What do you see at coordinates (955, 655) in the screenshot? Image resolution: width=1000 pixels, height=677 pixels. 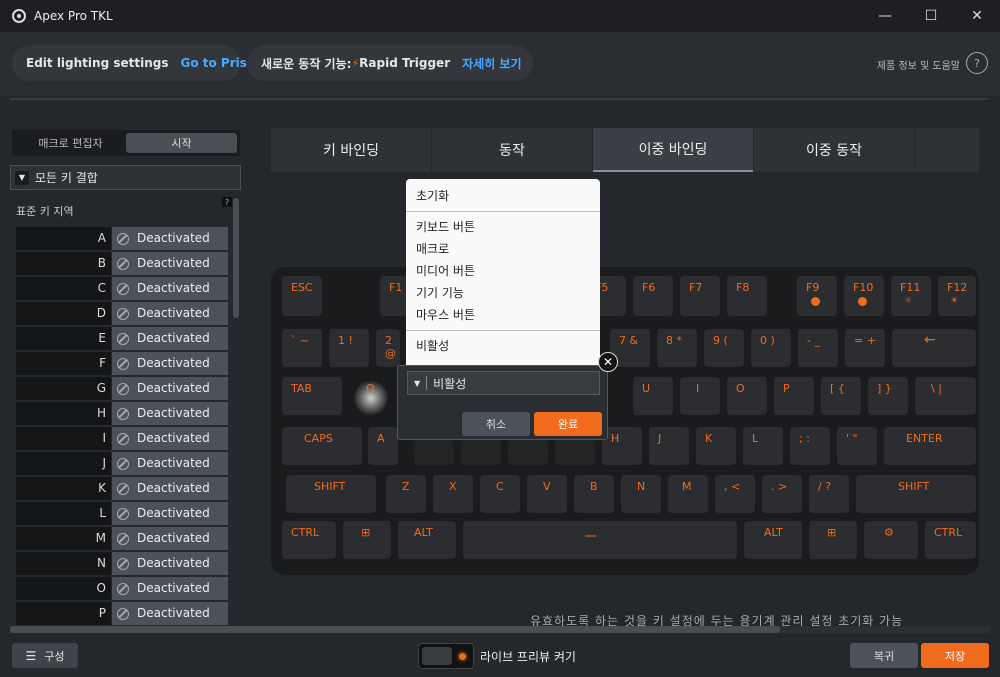 I see `save-button: 저장` at bounding box center [955, 655].